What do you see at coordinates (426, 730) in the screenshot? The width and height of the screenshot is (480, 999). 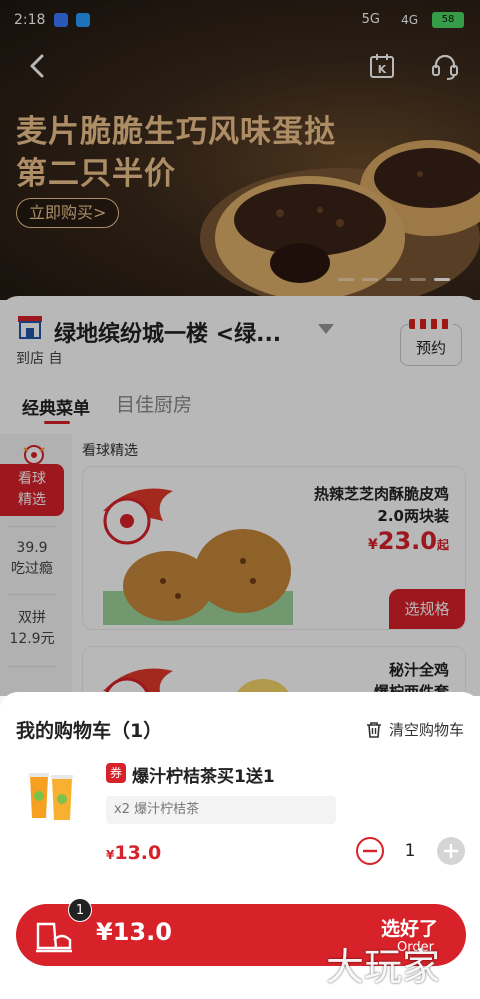 I see `clear-cart-label: 清空购物车` at bounding box center [426, 730].